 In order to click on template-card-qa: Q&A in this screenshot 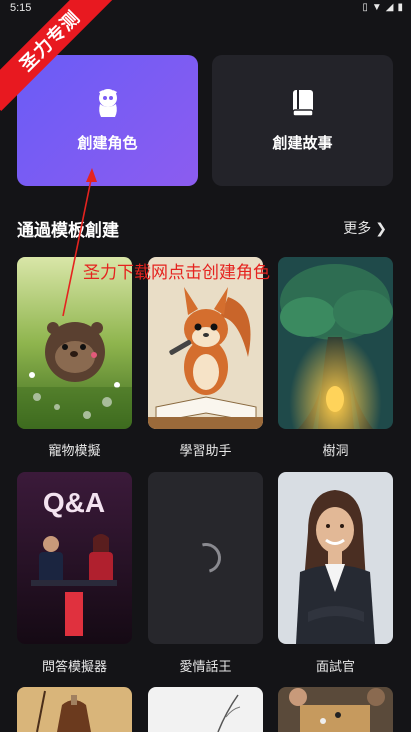, I will do `click(74, 558)`.